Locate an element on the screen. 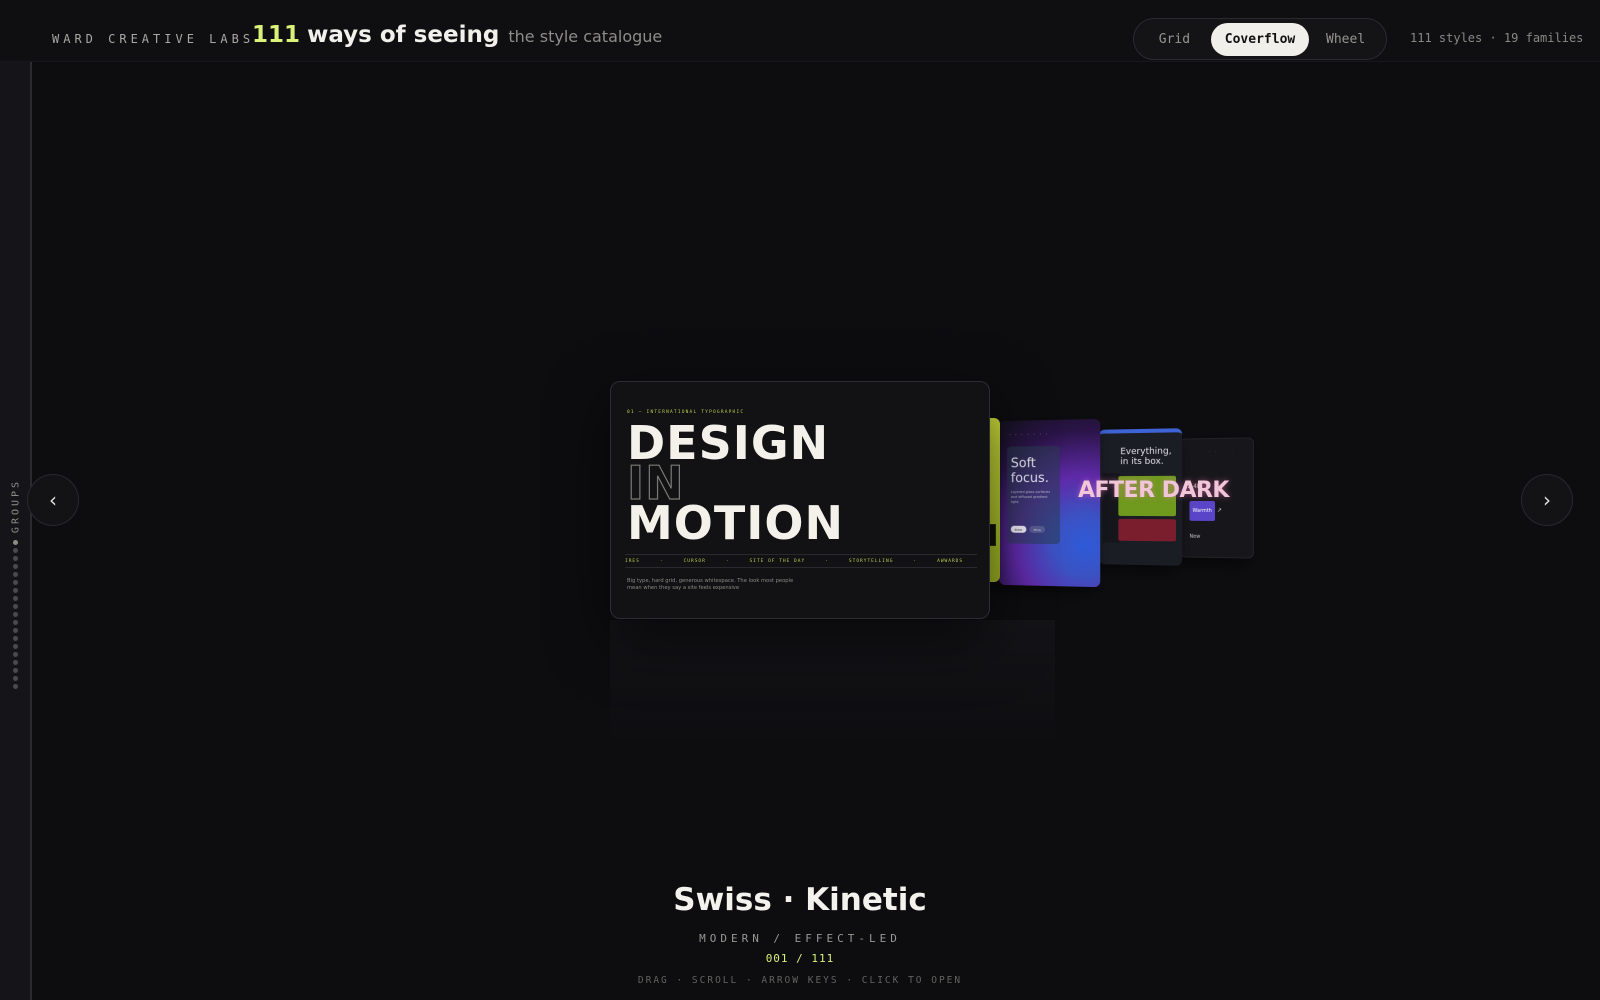 The image size is (1600, 1000). card2-button-secondary: More is located at coordinates (1037, 529).